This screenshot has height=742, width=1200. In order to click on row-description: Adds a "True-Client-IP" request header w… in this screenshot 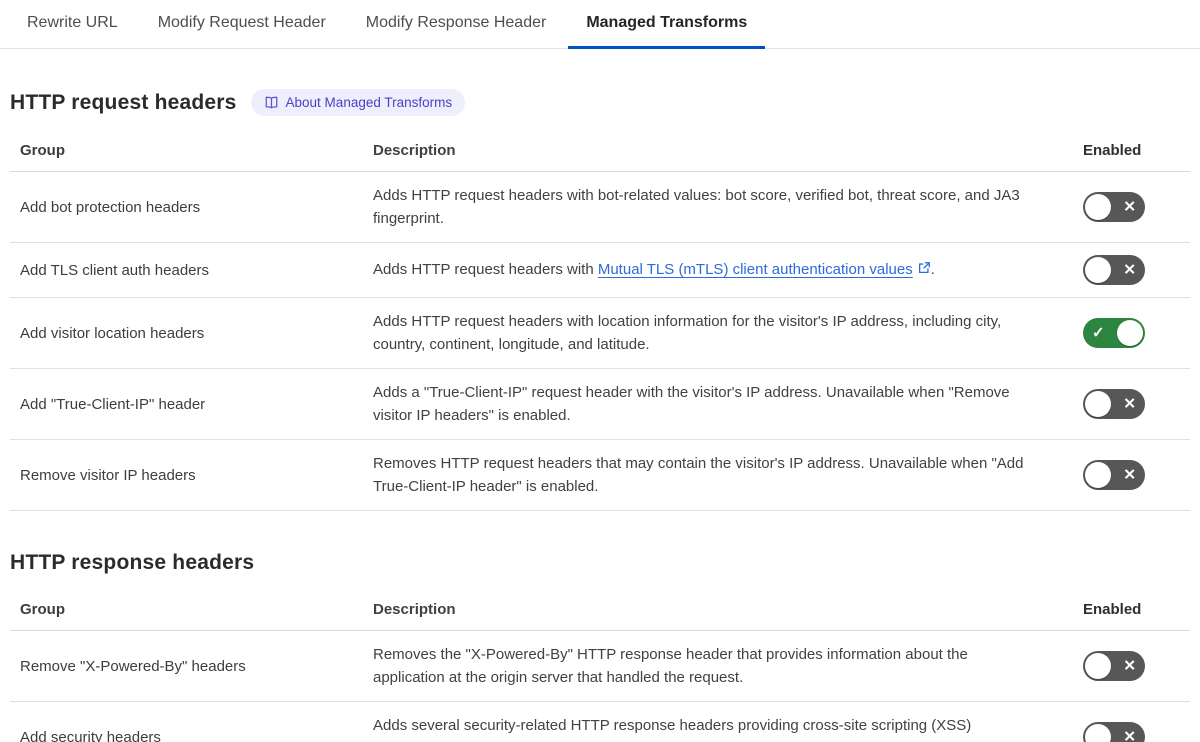, I will do `click(691, 404)`.